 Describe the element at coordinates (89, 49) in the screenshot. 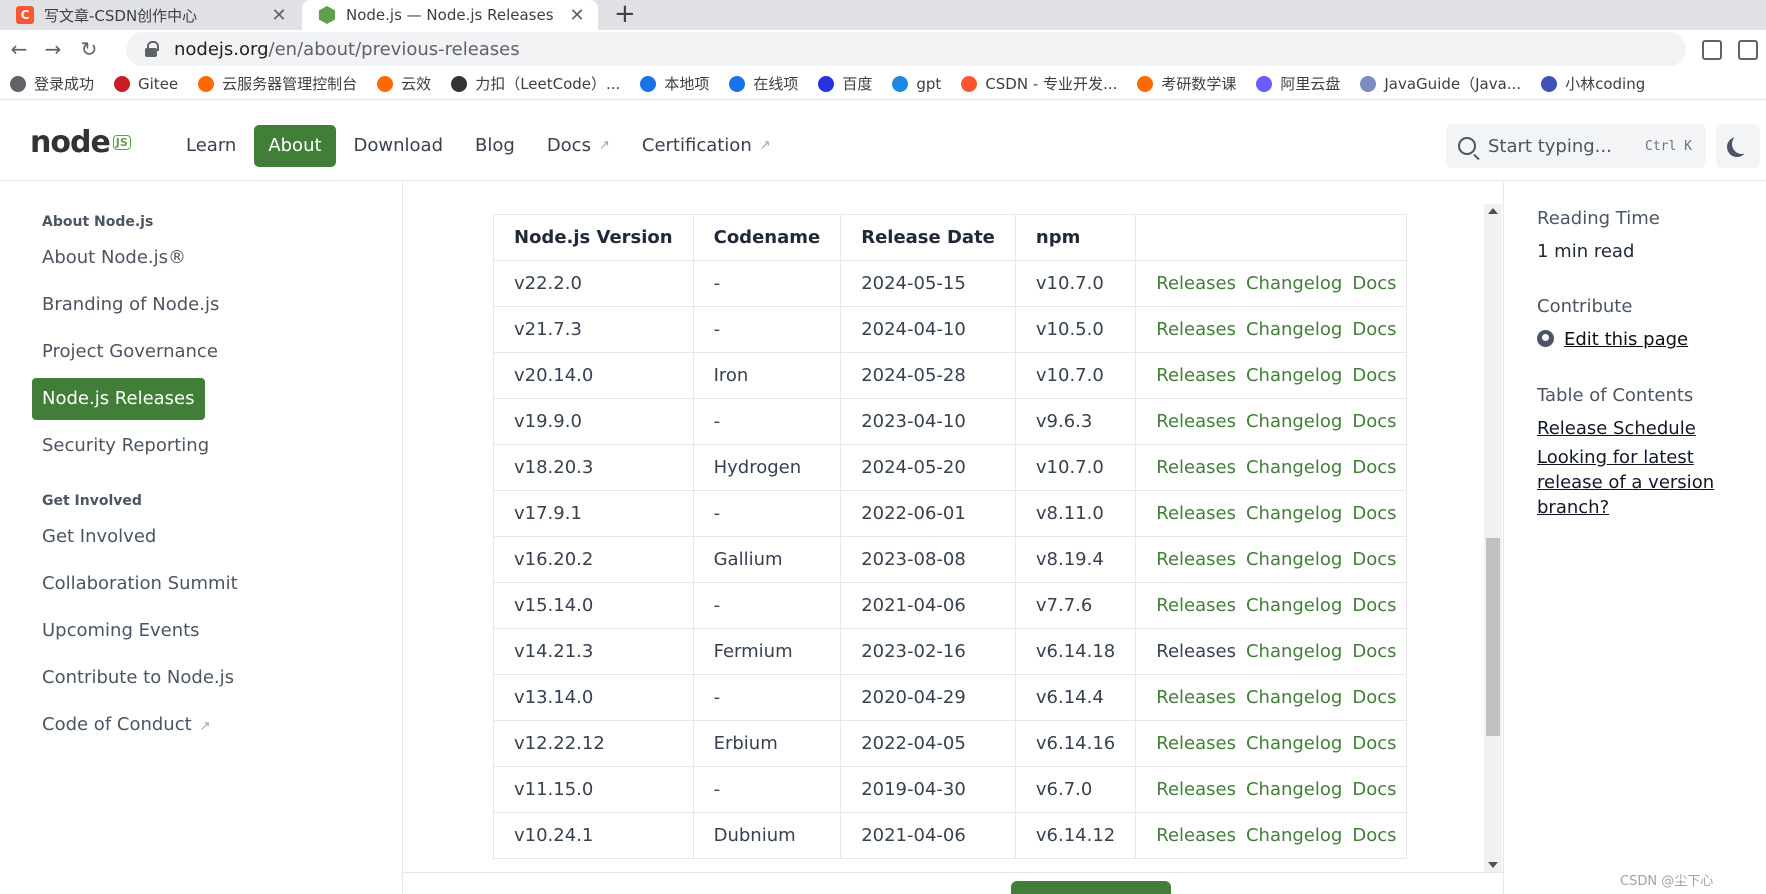

I see `reload-icon: ↻` at that location.